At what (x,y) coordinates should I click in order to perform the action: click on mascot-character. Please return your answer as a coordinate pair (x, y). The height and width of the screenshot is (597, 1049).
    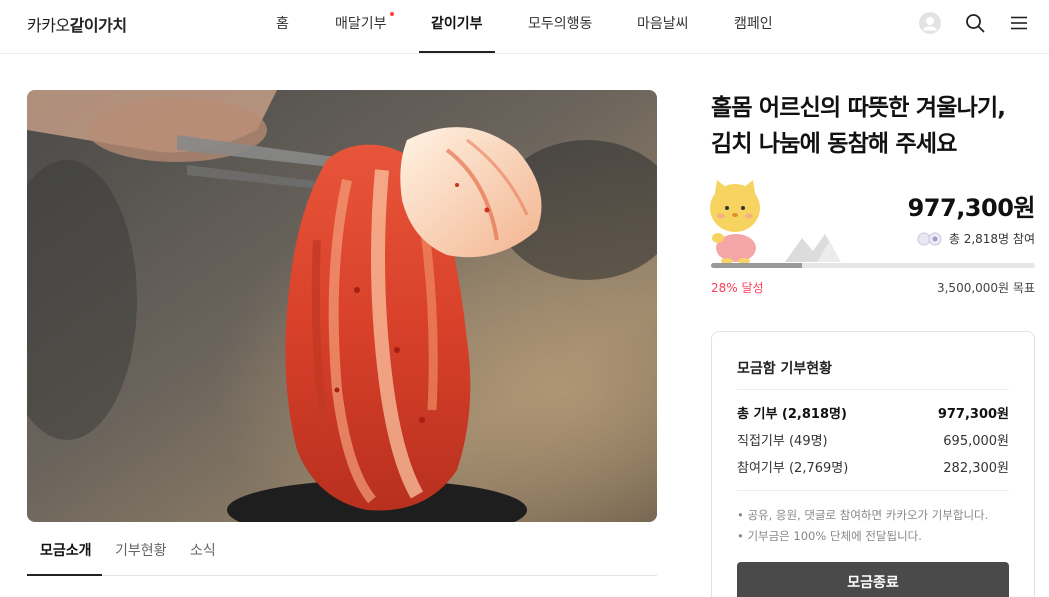
    Looking at the image, I should click on (785, 223).